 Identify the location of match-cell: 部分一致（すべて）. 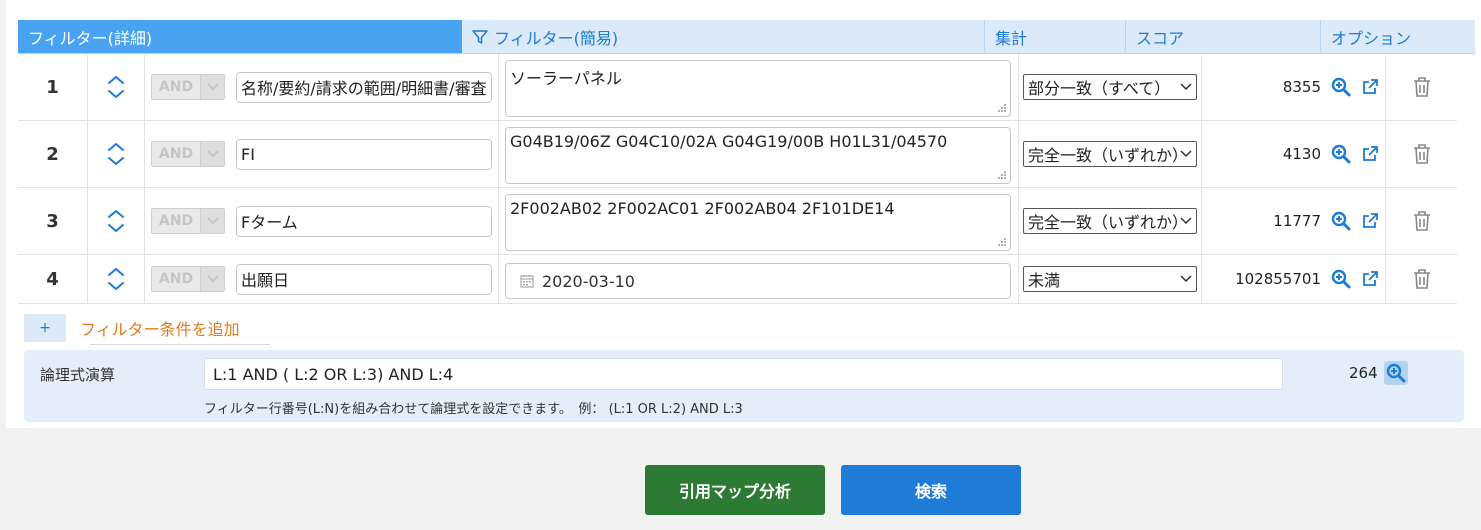
(1110, 87).